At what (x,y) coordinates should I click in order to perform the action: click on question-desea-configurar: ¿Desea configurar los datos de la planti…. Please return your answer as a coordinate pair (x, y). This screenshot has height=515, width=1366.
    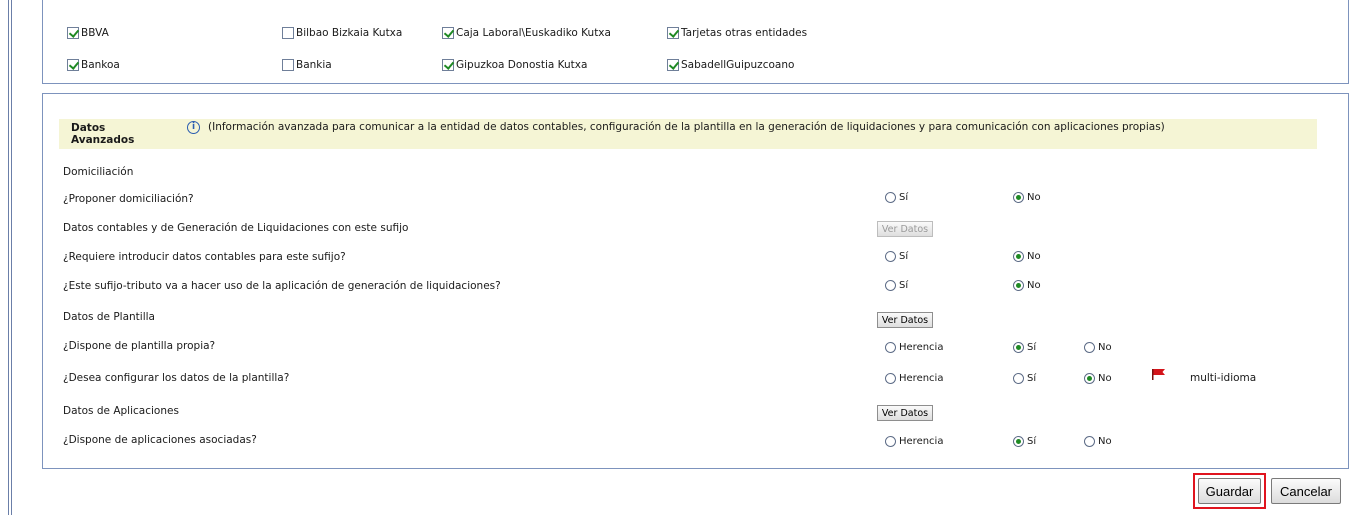
    Looking at the image, I should click on (176, 378).